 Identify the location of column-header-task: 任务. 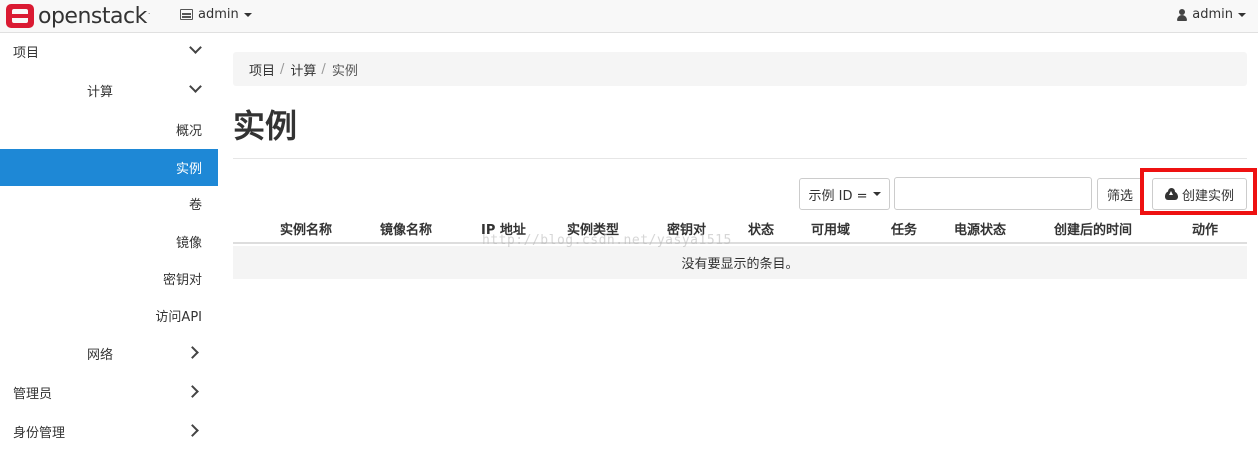
(904, 228).